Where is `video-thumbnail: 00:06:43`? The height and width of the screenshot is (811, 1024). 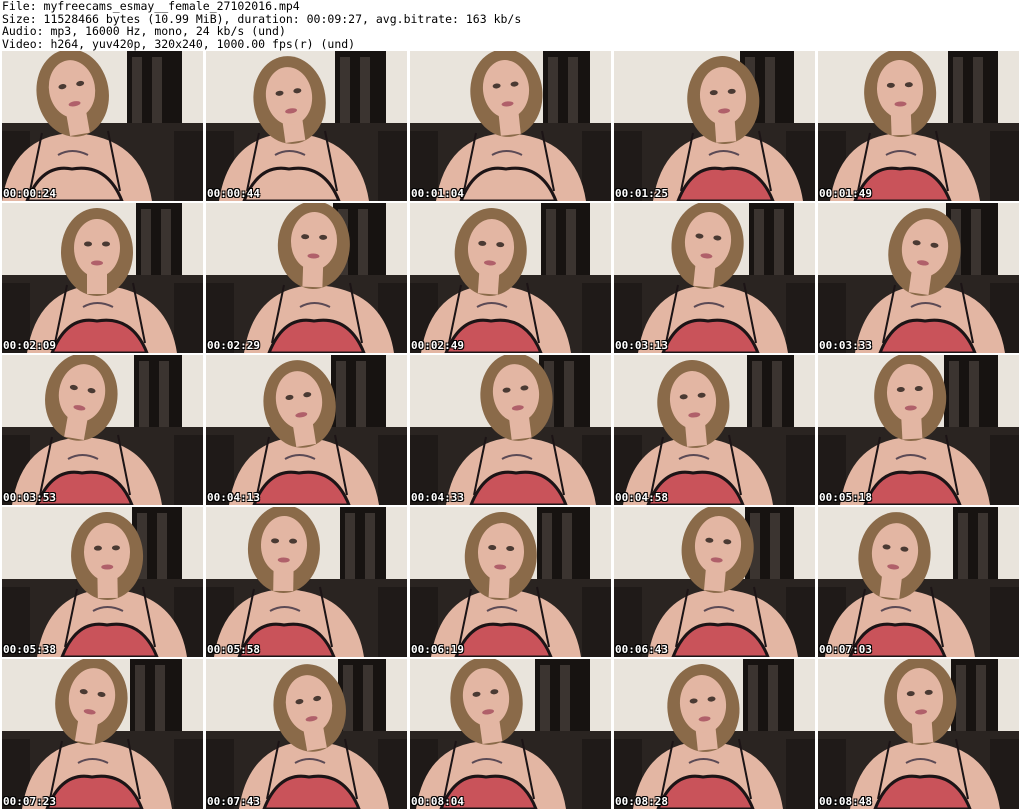 video-thumbnail: 00:06:43 is located at coordinates (714, 582).